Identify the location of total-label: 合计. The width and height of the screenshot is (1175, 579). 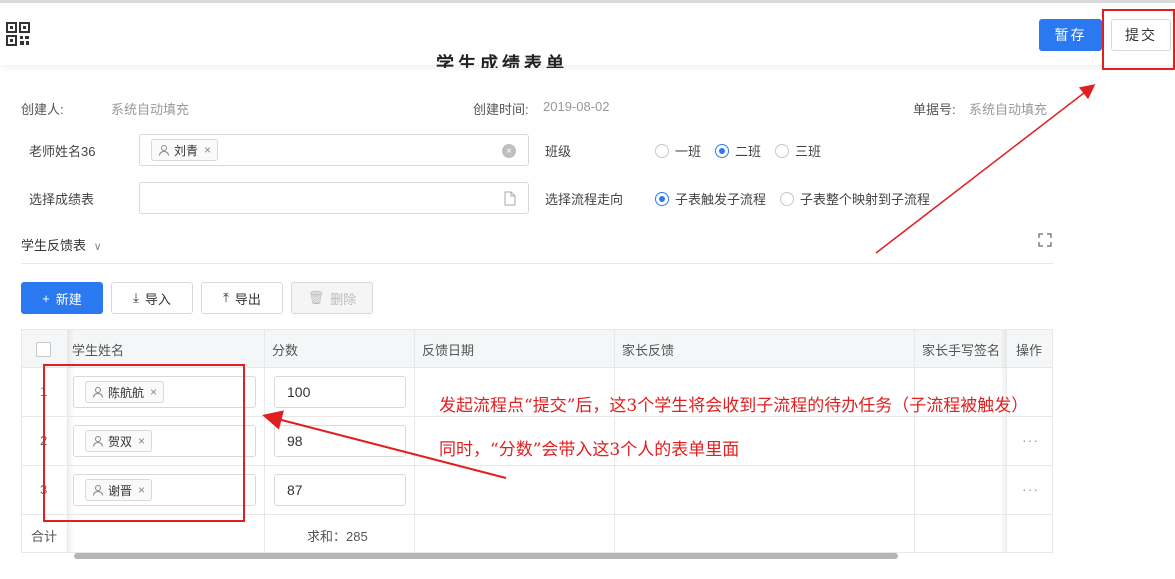
(44, 536).